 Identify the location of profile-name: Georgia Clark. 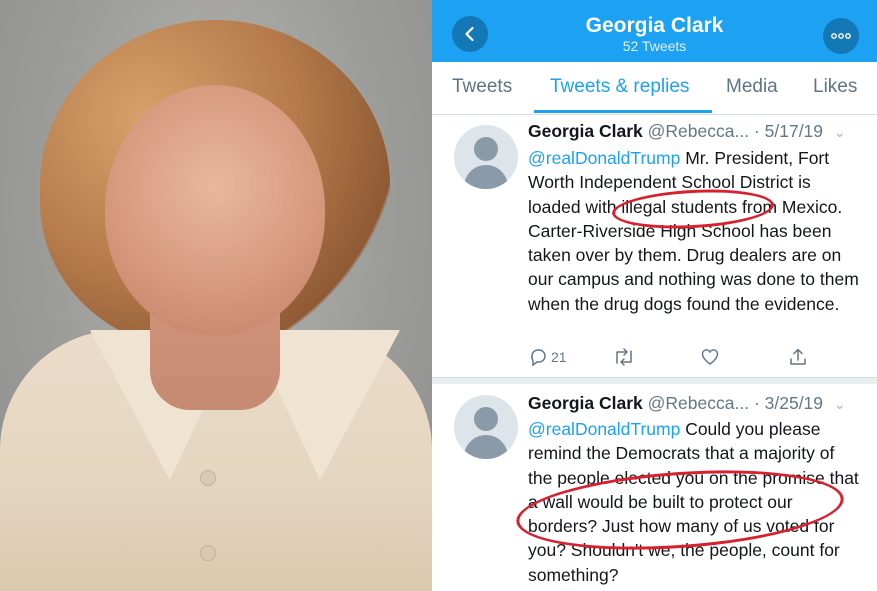
(654, 25).